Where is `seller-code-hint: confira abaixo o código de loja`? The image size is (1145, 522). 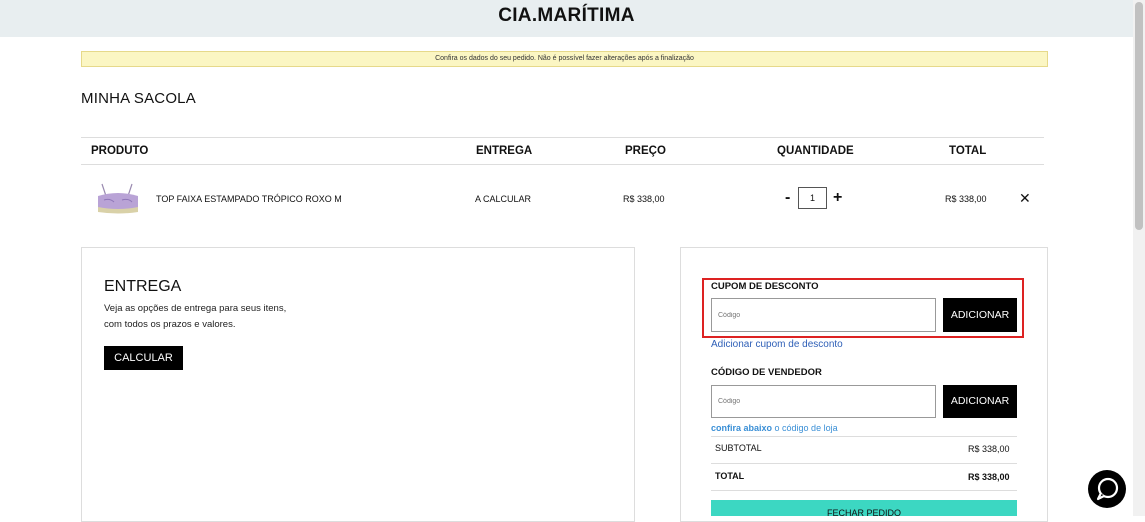
seller-code-hint: confira abaixo o código de loja is located at coordinates (774, 428).